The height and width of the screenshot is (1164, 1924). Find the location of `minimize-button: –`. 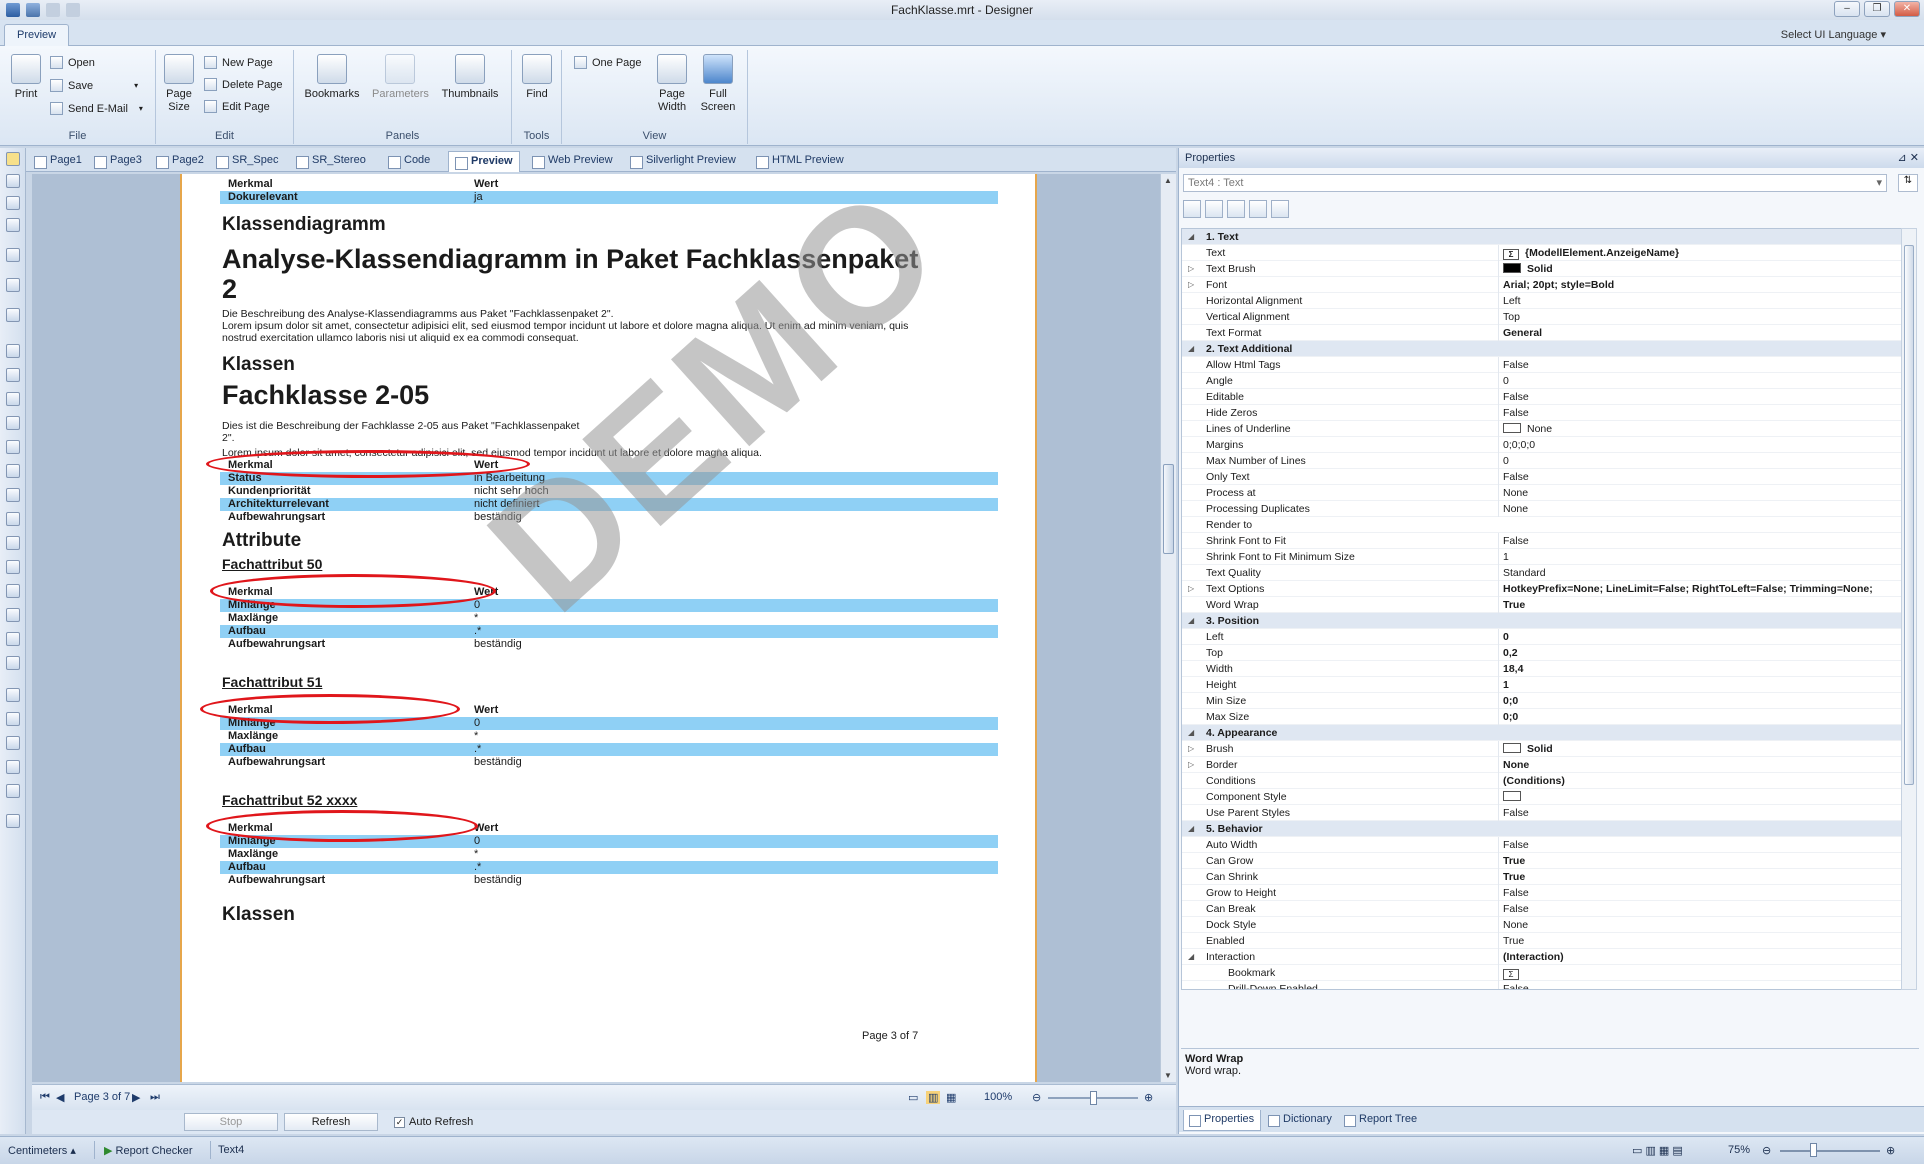

minimize-button: – is located at coordinates (1847, 9).